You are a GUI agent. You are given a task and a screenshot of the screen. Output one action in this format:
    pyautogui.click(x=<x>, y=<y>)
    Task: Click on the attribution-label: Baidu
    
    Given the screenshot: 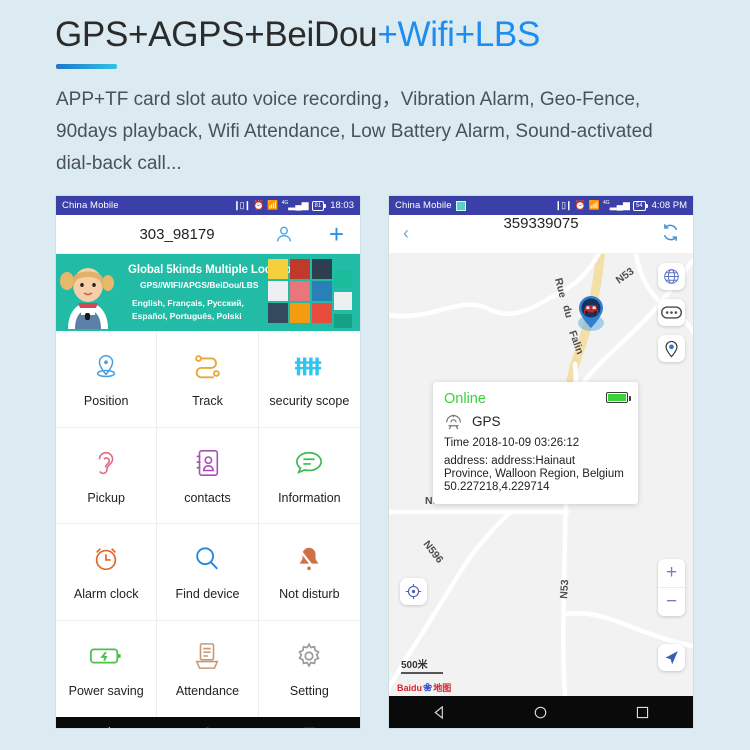 What is the action you would take?
    pyautogui.click(x=410, y=687)
    